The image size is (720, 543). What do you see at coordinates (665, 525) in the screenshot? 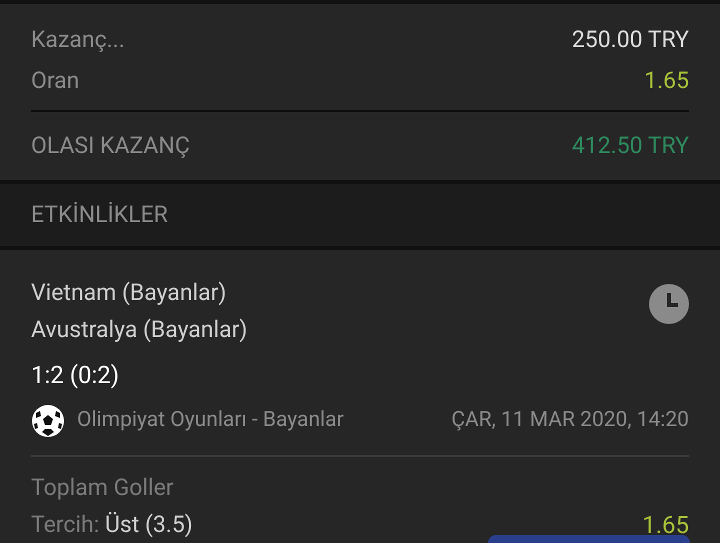
I see `odds-value: 1.65` at bounding box center [665, 525].